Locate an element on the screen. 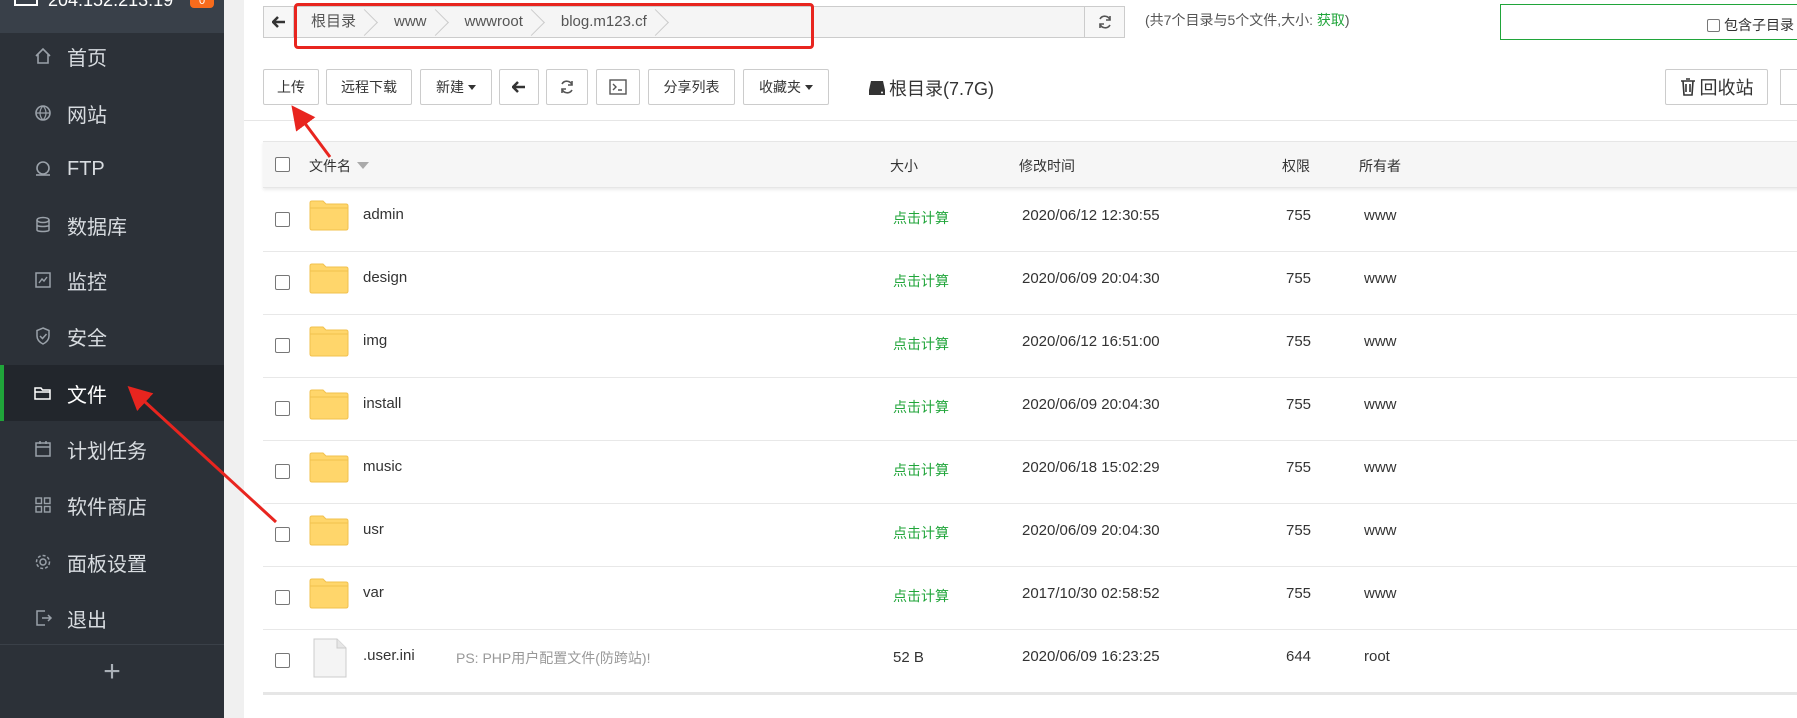 This screenshot has height=718, width=1797. upload-button: 上传 is located at coordinates (291, 87).